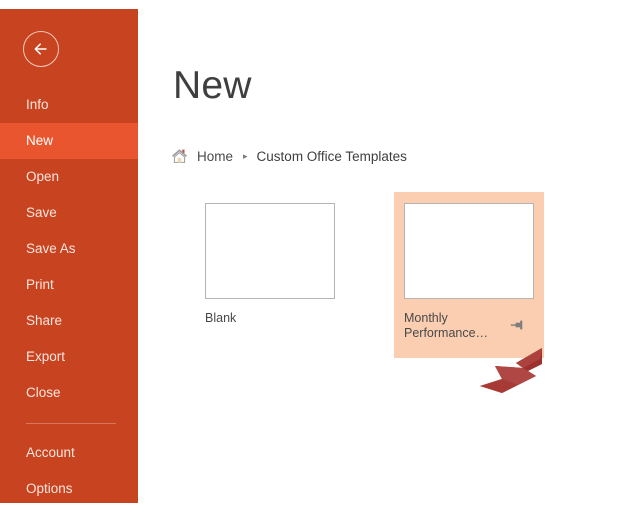  I want to click on sidebar-item-save: Save, so click(69, 213).